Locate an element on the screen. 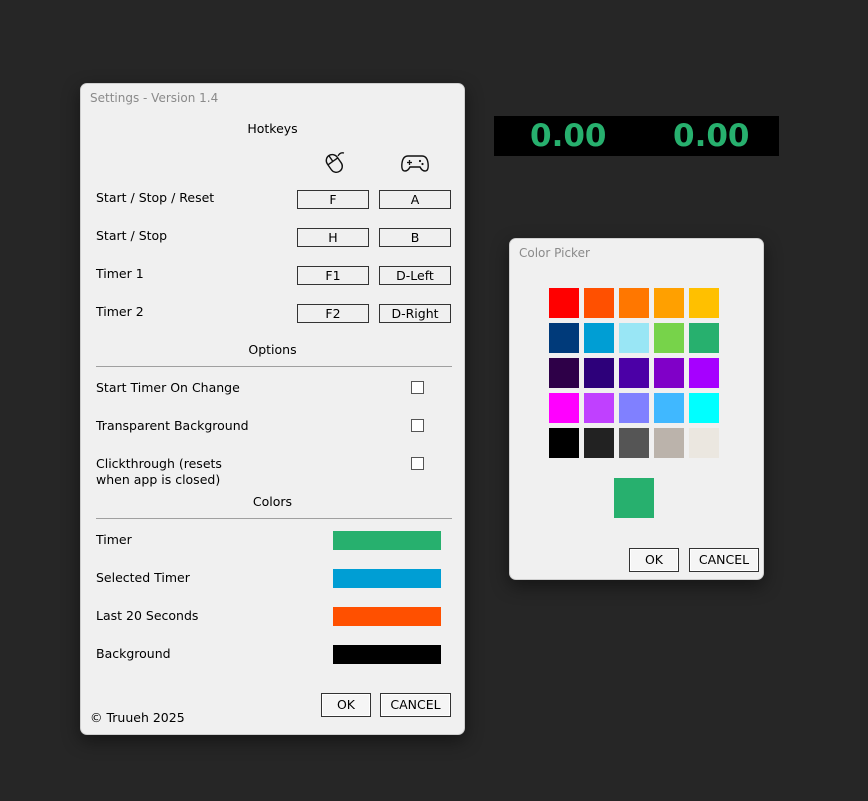  option-label-clickthrough-line1: Clickthrough (resets is located at coordinates (159, 463).